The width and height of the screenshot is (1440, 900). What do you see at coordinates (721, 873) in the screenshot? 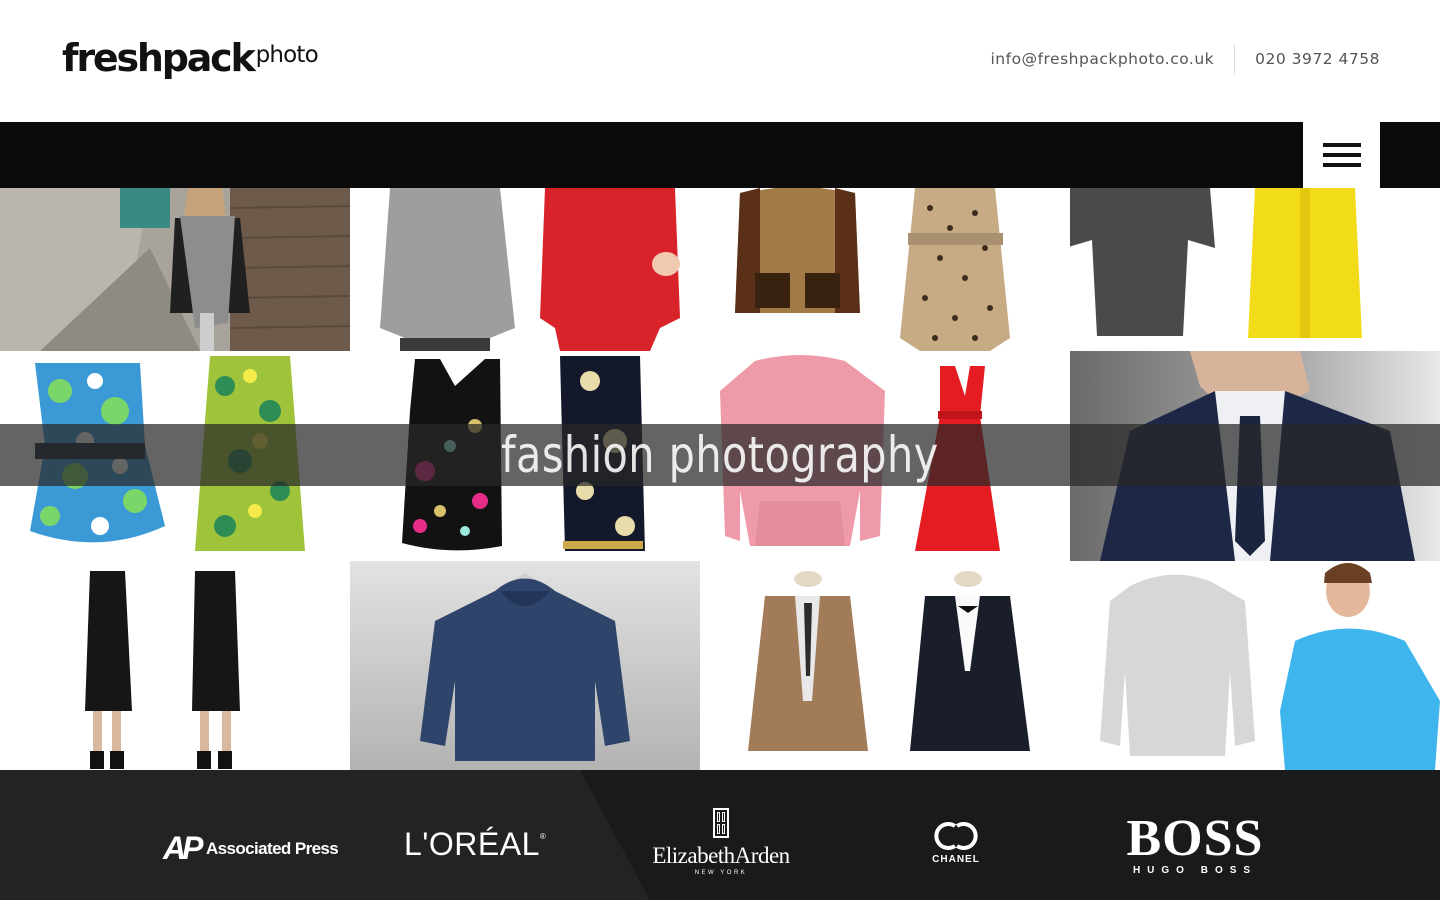
I see `elizabeth-arden-subtitle: NEW YORK` at bounding box center [721, 873].